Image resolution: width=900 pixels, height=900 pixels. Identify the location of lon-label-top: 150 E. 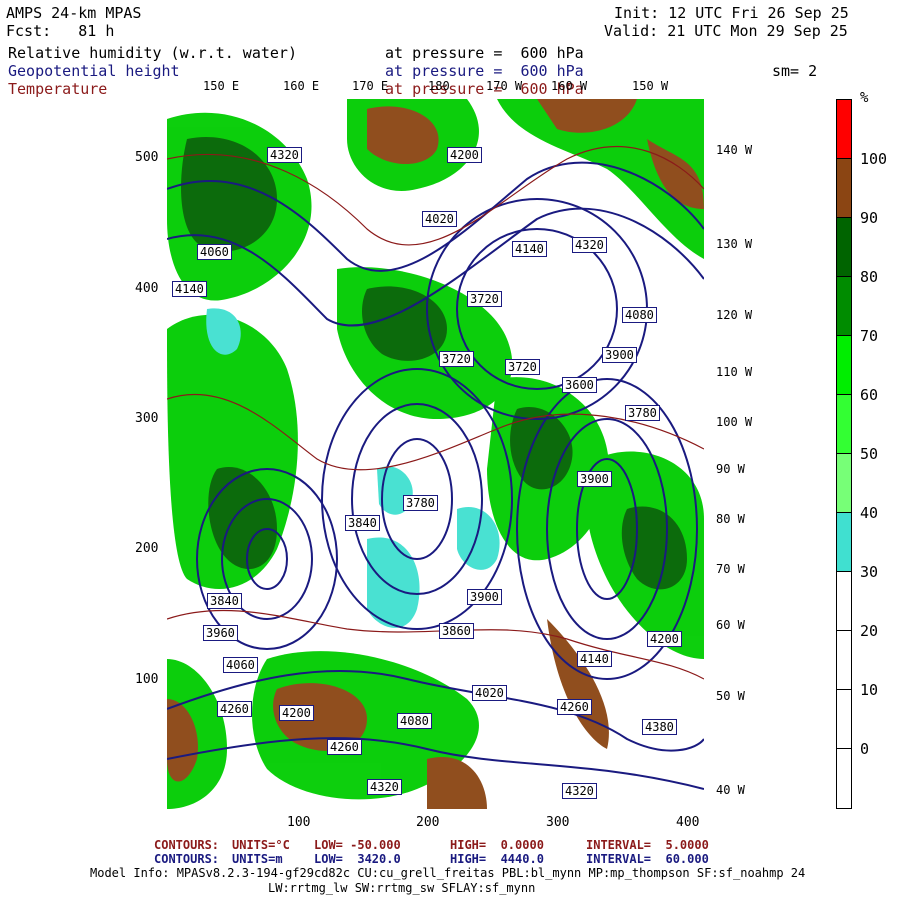
(221, 86).